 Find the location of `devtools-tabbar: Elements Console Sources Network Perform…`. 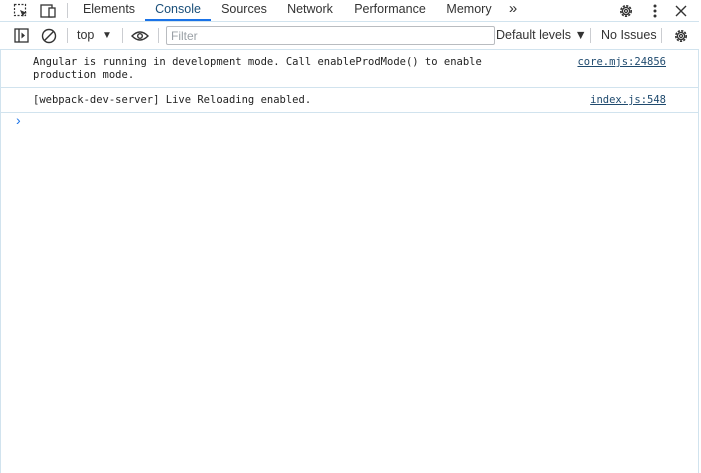

devtools-tabbar: Elements Console Sources Network Perform… is located at coordinates (349, 11).